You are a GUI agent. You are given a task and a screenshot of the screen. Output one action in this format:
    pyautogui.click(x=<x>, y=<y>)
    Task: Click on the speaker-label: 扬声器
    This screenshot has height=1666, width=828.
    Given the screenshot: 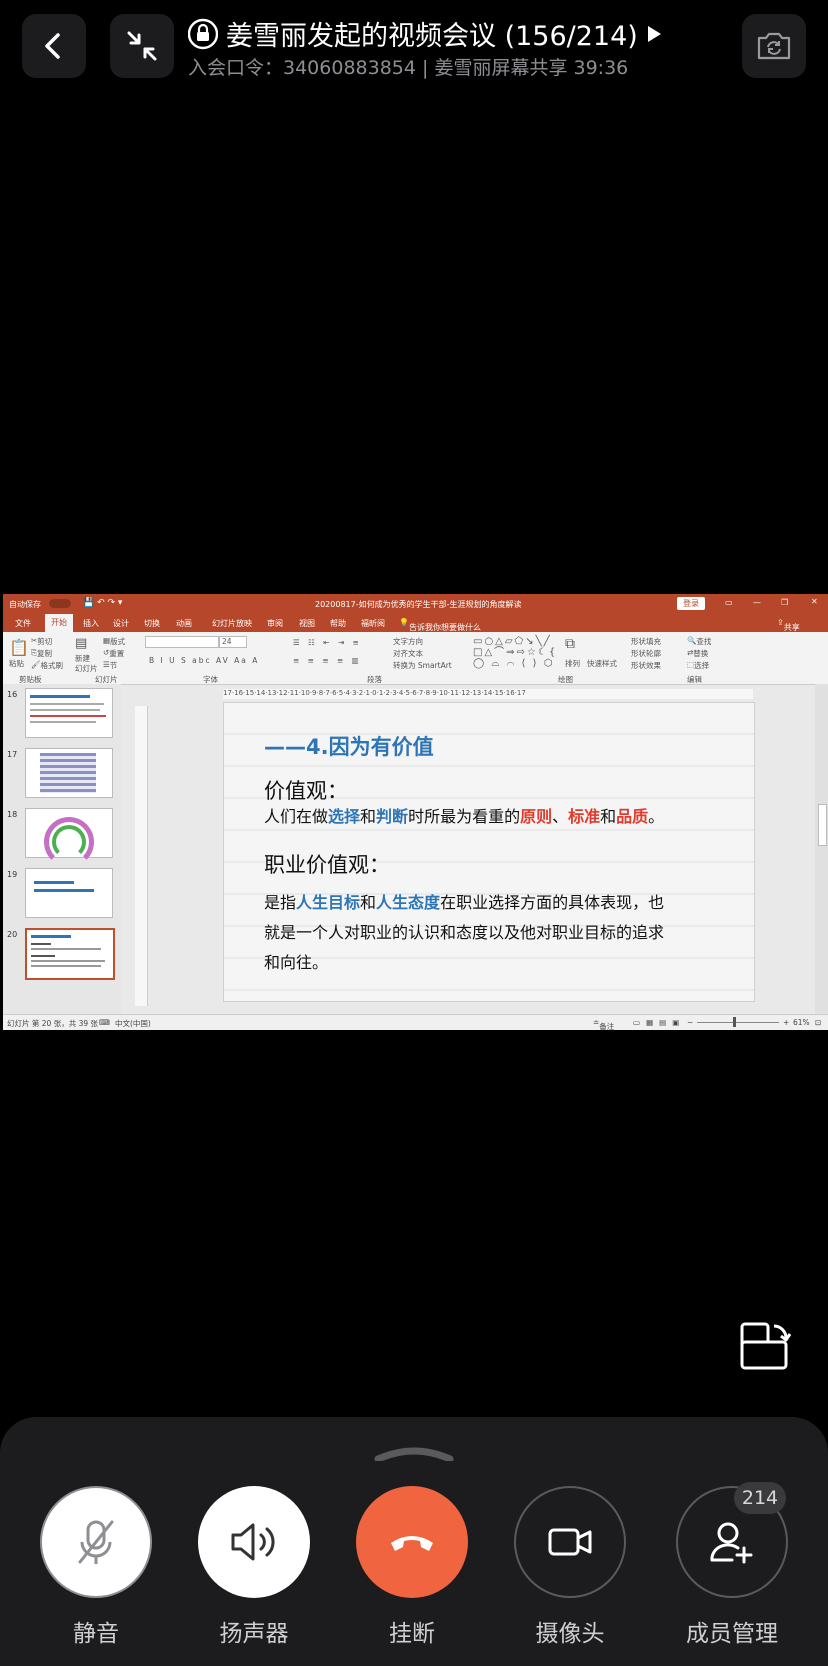 What is the action you would take?
    pyautogui.click(x=254, y=1634)
    